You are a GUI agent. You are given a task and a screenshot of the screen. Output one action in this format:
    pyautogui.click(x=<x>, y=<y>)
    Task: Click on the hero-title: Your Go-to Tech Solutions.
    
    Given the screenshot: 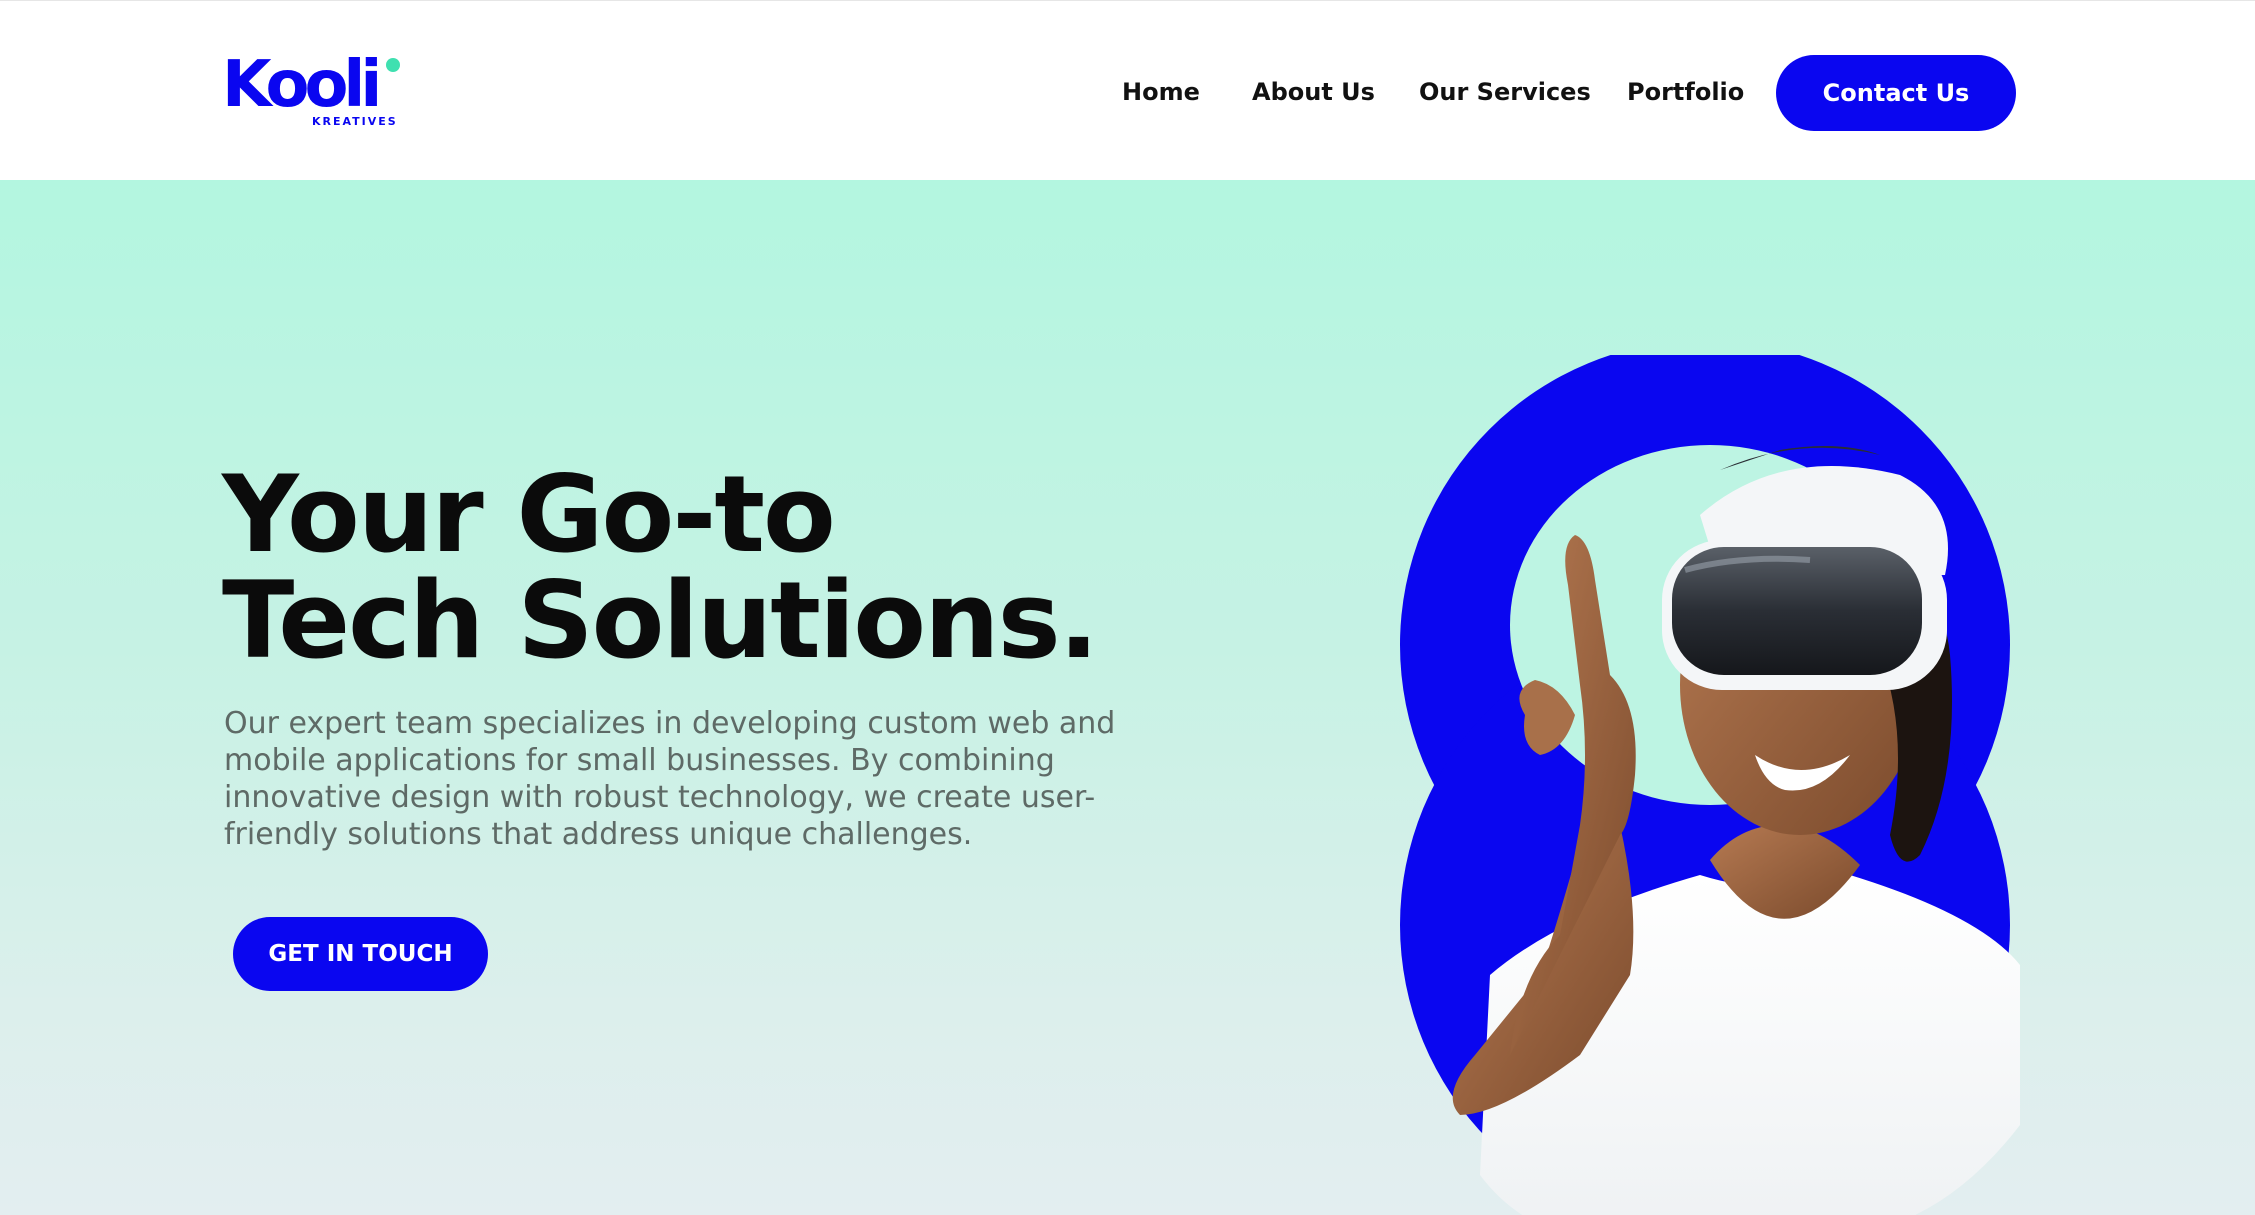 What is the action you would take?
    pyautogui.click(x=672, y=568)
    